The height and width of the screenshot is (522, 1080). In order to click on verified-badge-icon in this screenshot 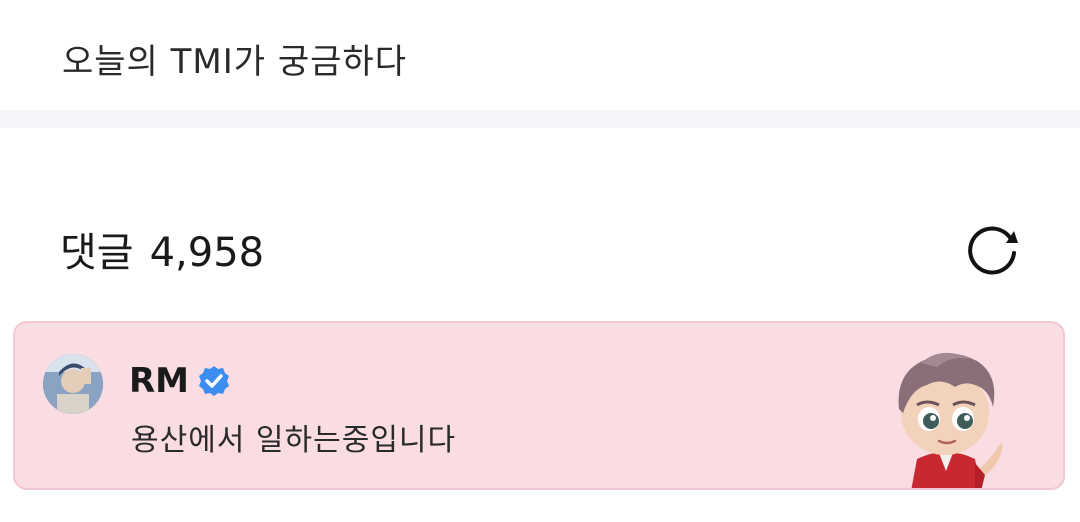, I will do `click(214, 381)`.